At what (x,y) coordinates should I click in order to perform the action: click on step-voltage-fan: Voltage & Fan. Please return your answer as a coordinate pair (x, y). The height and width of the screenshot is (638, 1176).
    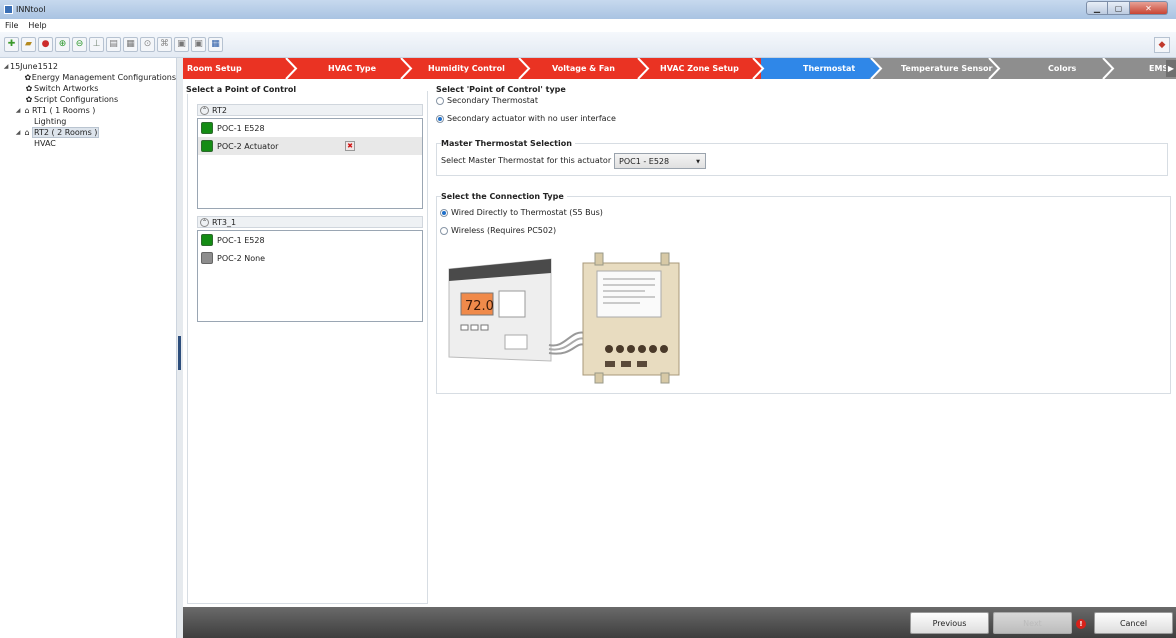
    Looking at the image, I should click on (583, 68).